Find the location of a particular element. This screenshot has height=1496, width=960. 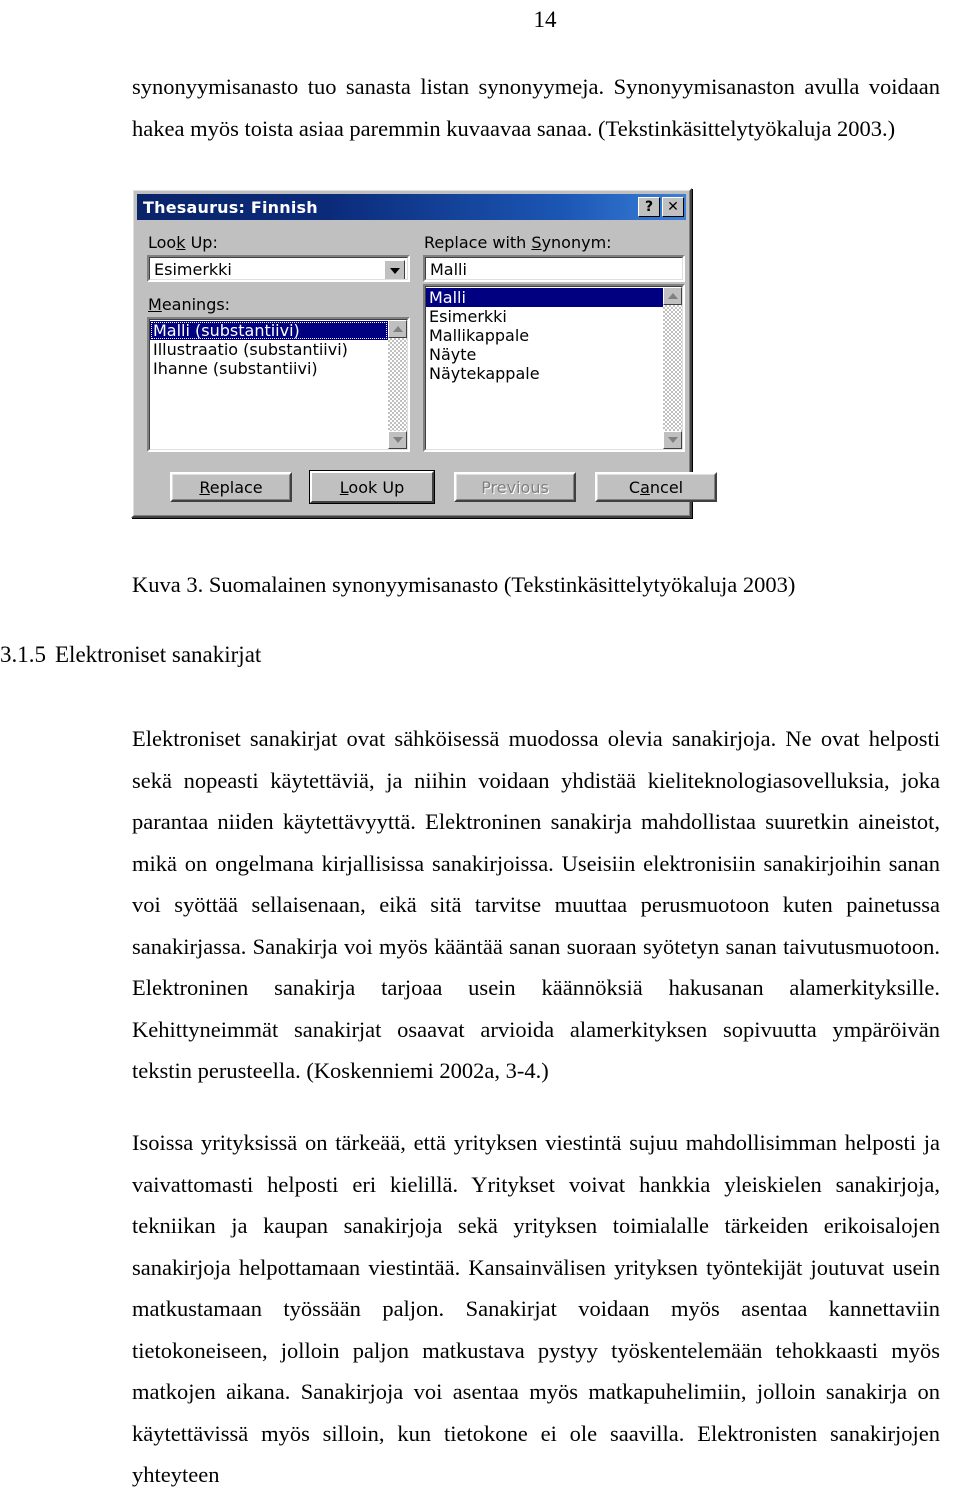

replace-button: Replace is located at coordinates (231, 487).